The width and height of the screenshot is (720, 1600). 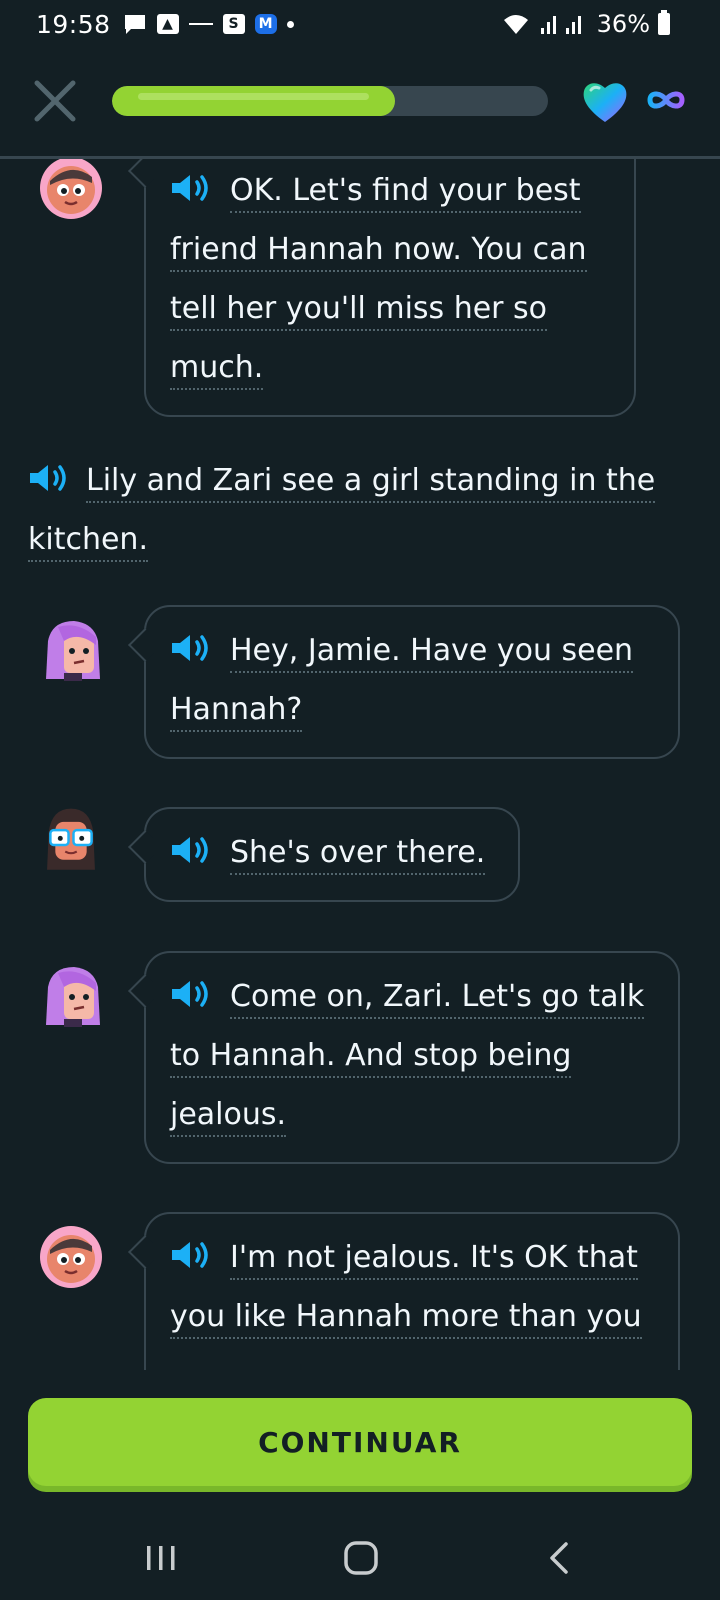 What do you see at coordinates (88, 542) in the screenshot?
I see `narration-line: kitchen.` at bounding box center [88, 542].